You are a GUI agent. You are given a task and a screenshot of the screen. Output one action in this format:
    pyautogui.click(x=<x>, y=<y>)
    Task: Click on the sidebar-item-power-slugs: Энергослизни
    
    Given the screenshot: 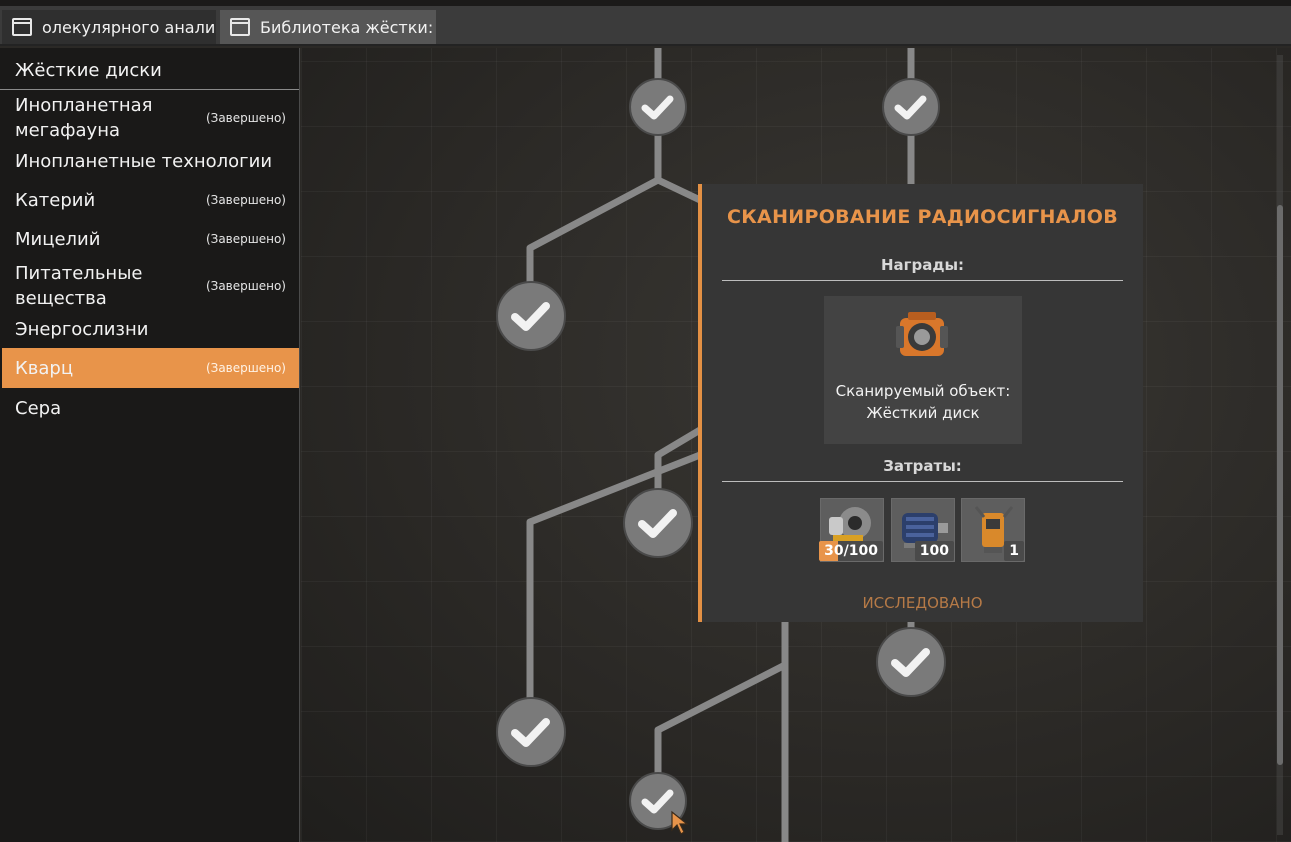 What is the action you would take?
    pyautogui.click(x=150, y=329)
    